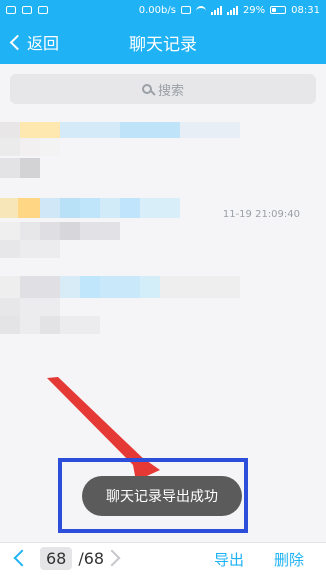  I want to click on status-bar: 0.00b/s 29% 08:31, so click(163, 10).